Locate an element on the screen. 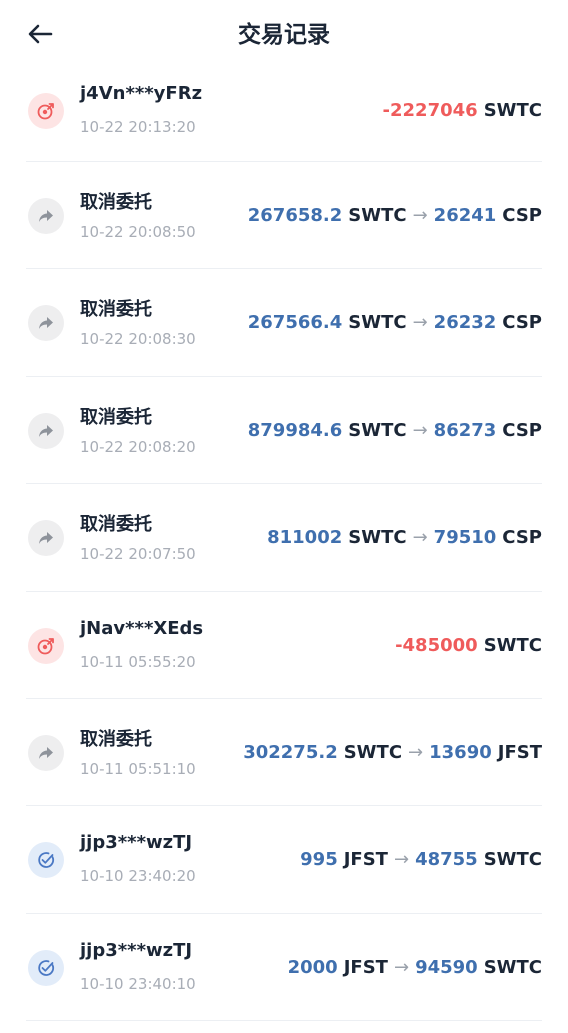 This screenshot has height=1033, width=568. transaction-amount: 879984.6 SWTC → 86273 CSP is located at coordinates (395, 430).